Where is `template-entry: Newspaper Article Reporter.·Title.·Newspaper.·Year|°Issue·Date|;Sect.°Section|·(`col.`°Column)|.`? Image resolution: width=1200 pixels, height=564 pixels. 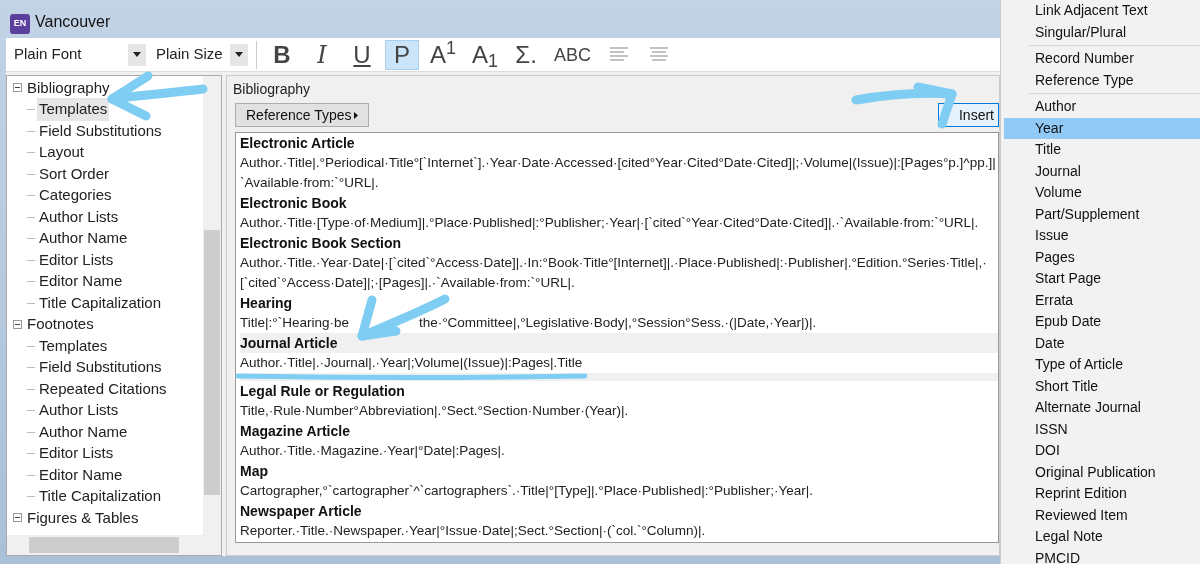 template-entry: Newspaper Article Reporter.·Title.·Newspaper.·Year|°Issue·Date|;Sect.°Section|·(`col.`°Column)|. is located at coordinates (619, 521).